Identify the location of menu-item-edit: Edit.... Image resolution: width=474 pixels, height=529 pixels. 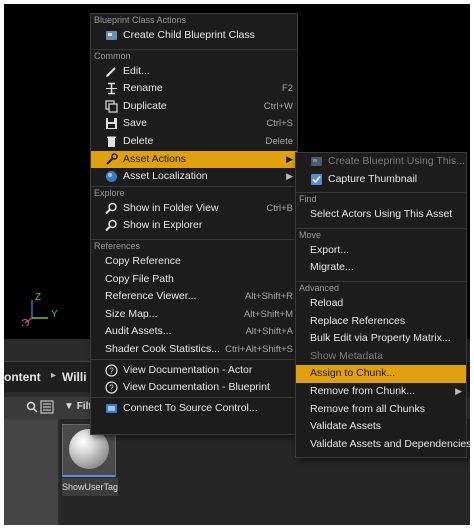
(194, 72).